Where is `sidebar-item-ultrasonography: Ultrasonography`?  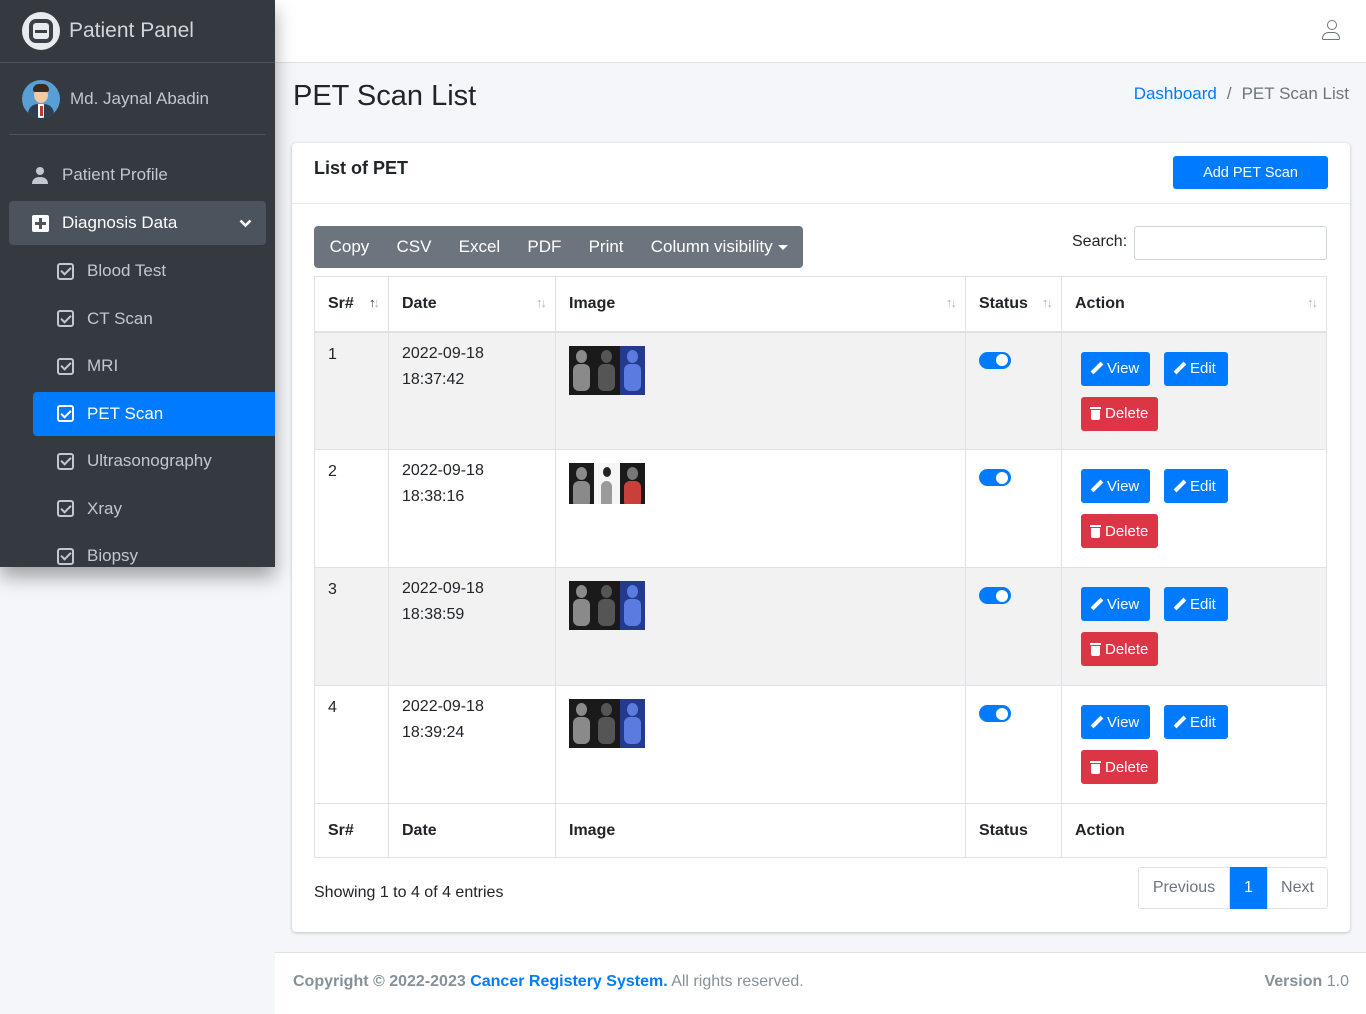 sidebar-item-ultrasonography: Ultrasonography is located at coordinates (154, 461).